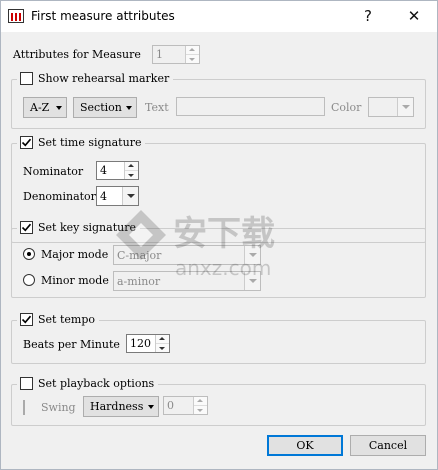  What do you see at coordinates (170, 405) in the screenshot?
I see `hardness-value: 0` at bounding box center [170, 405].